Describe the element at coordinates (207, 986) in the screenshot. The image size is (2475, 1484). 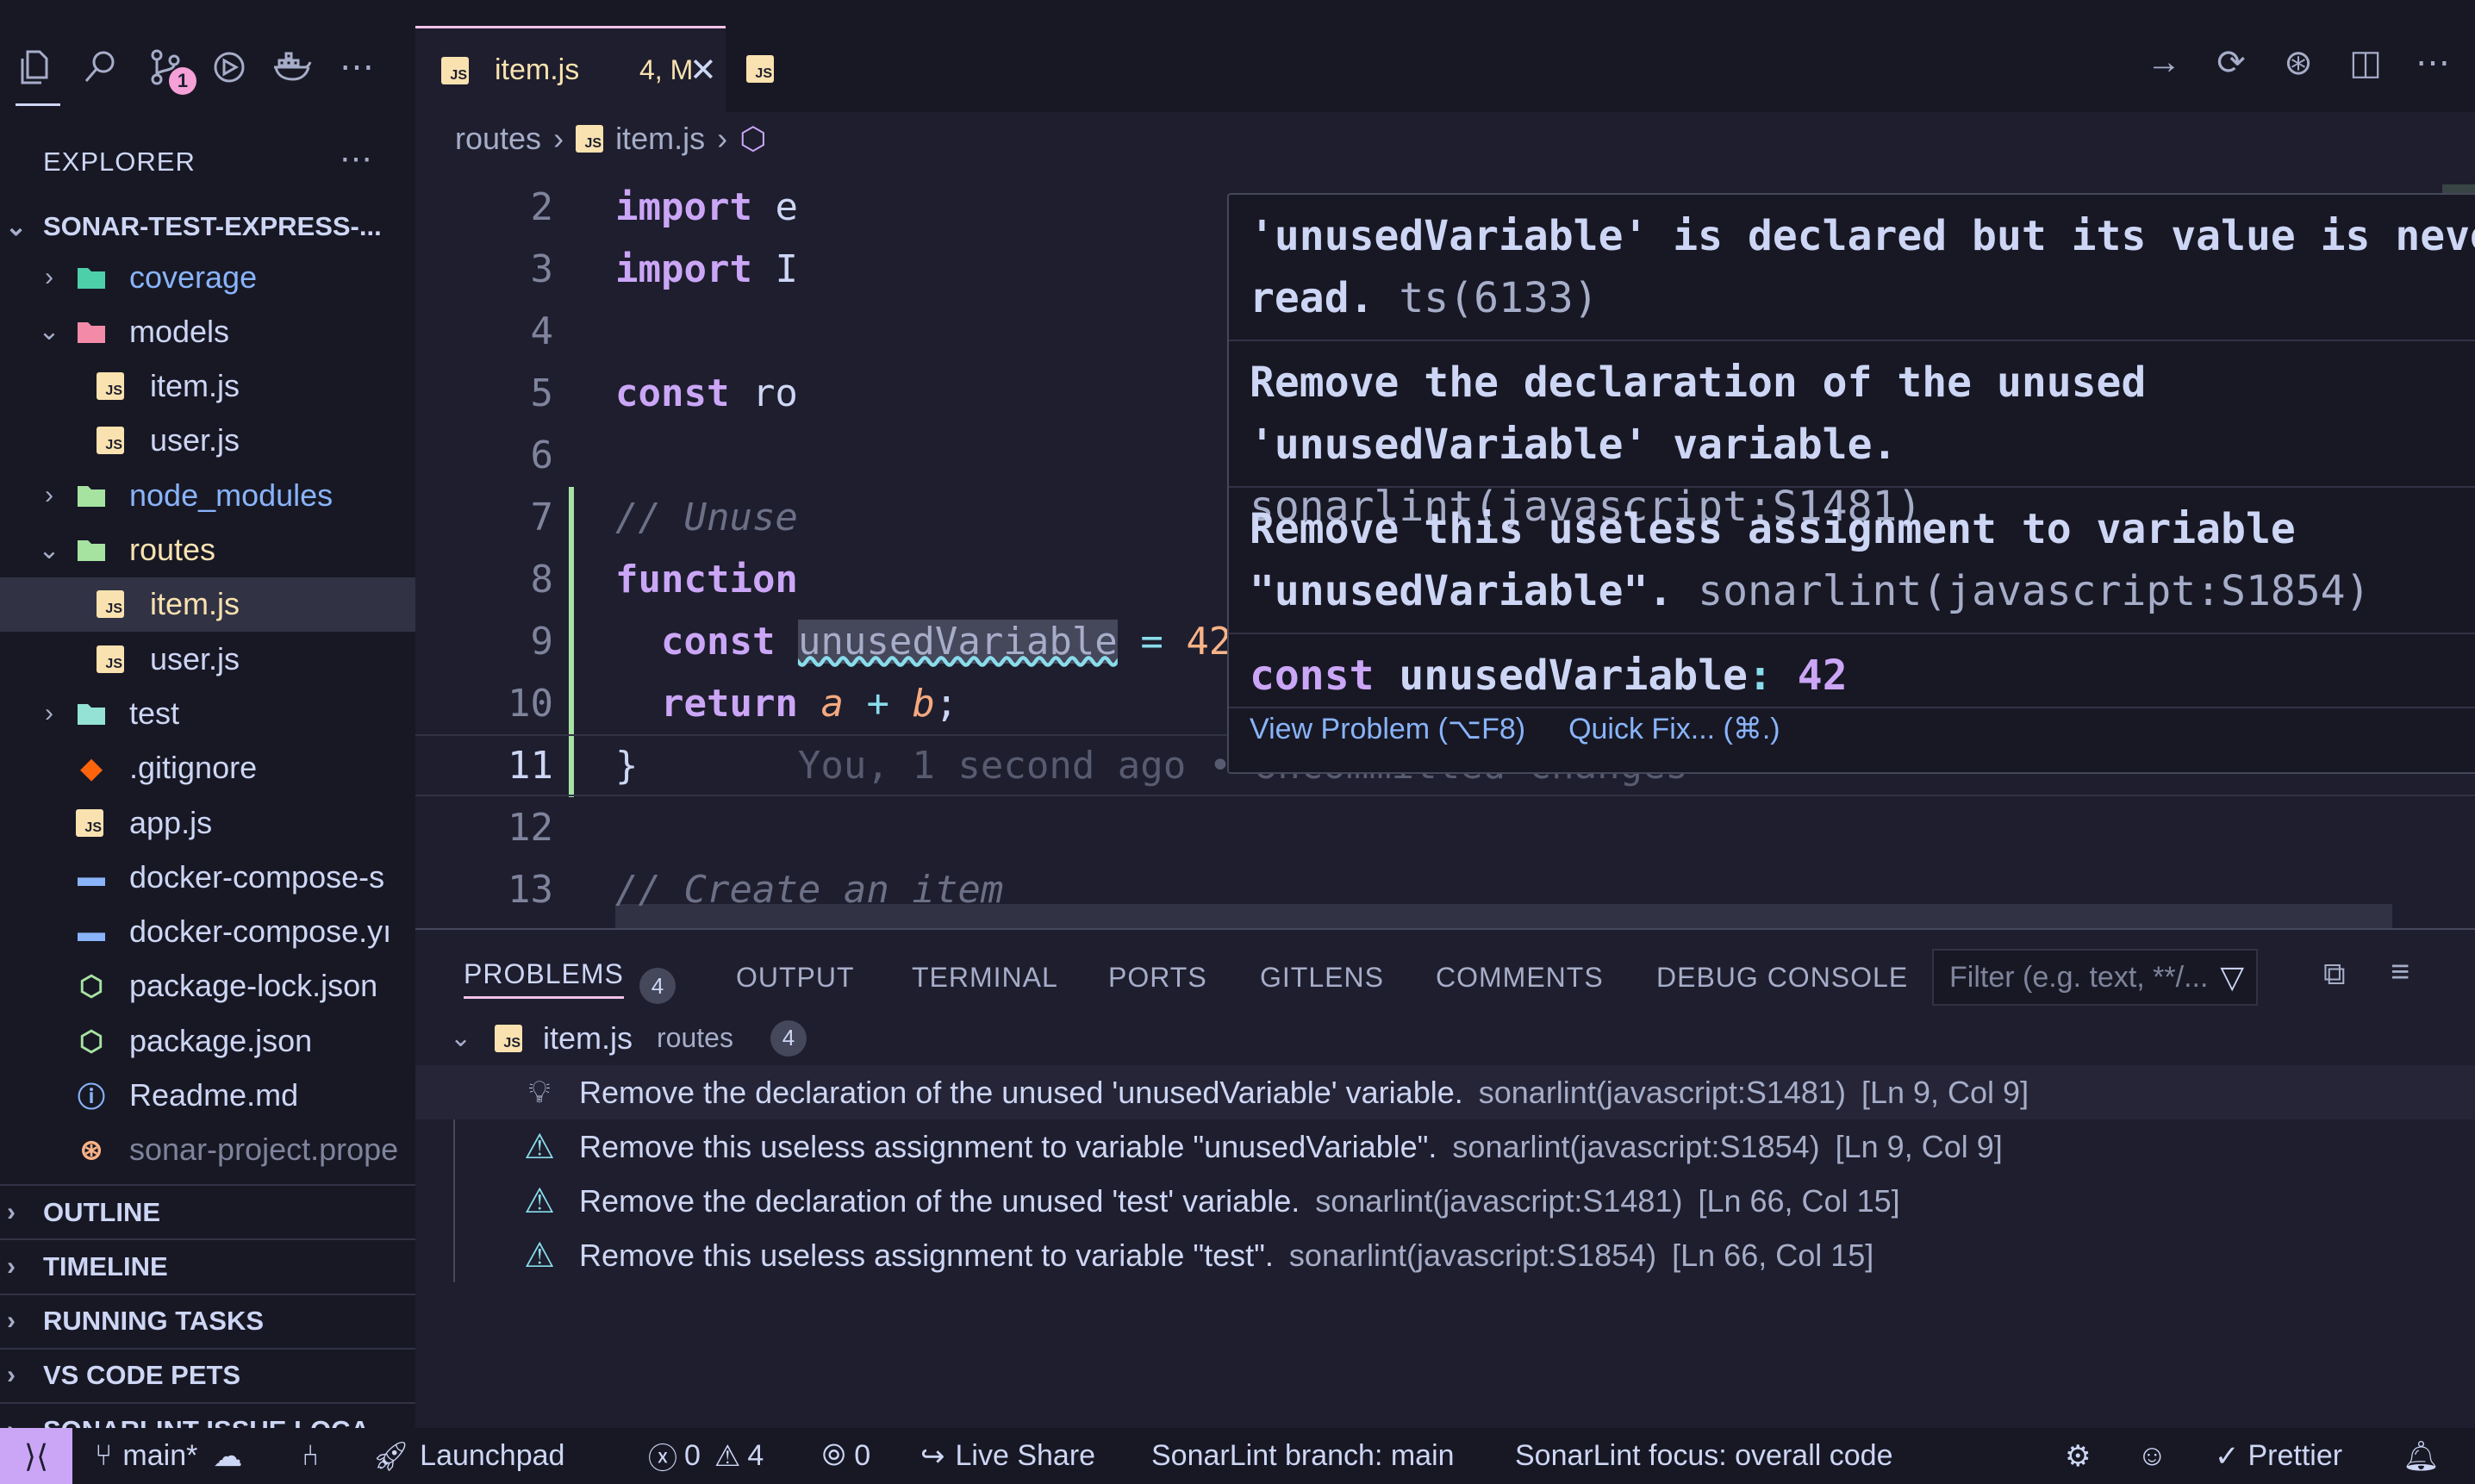
I see `tree-item: ⬡ package-lock.json` at that location.